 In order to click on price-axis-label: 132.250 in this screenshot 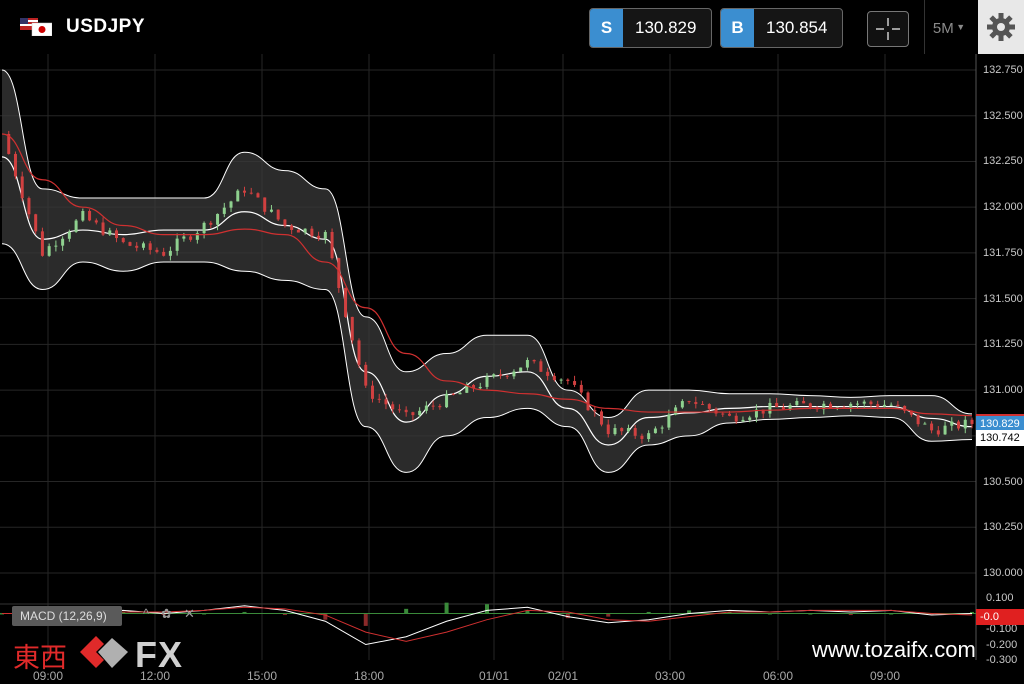, I will do `click(1003, 161)`.